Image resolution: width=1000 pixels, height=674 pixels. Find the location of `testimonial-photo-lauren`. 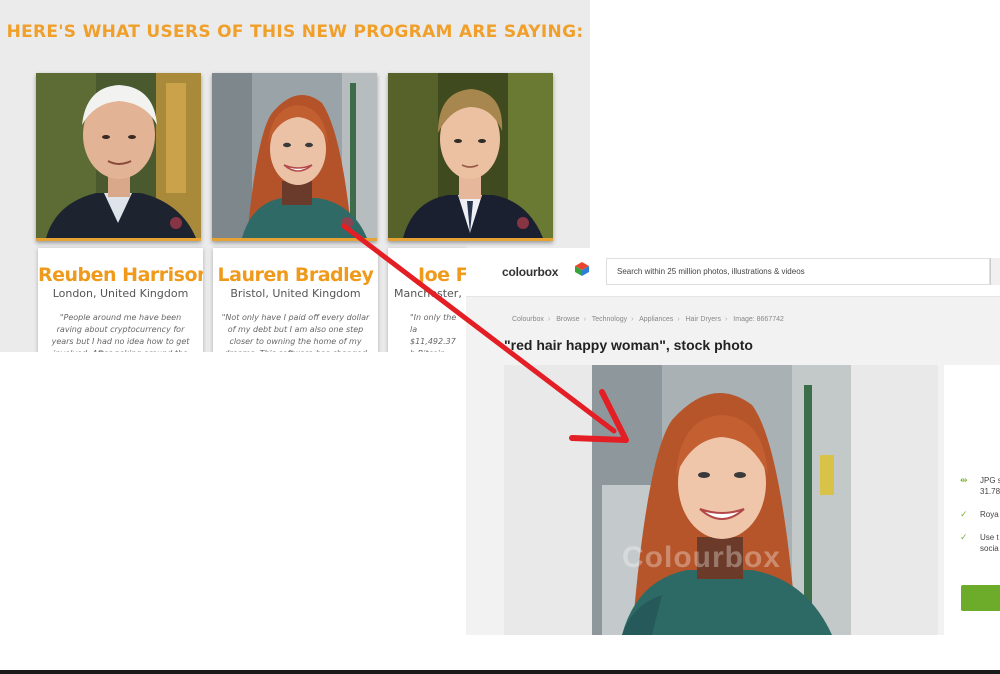

testimonial-photo-lauren is located at coordinates (294, 157).